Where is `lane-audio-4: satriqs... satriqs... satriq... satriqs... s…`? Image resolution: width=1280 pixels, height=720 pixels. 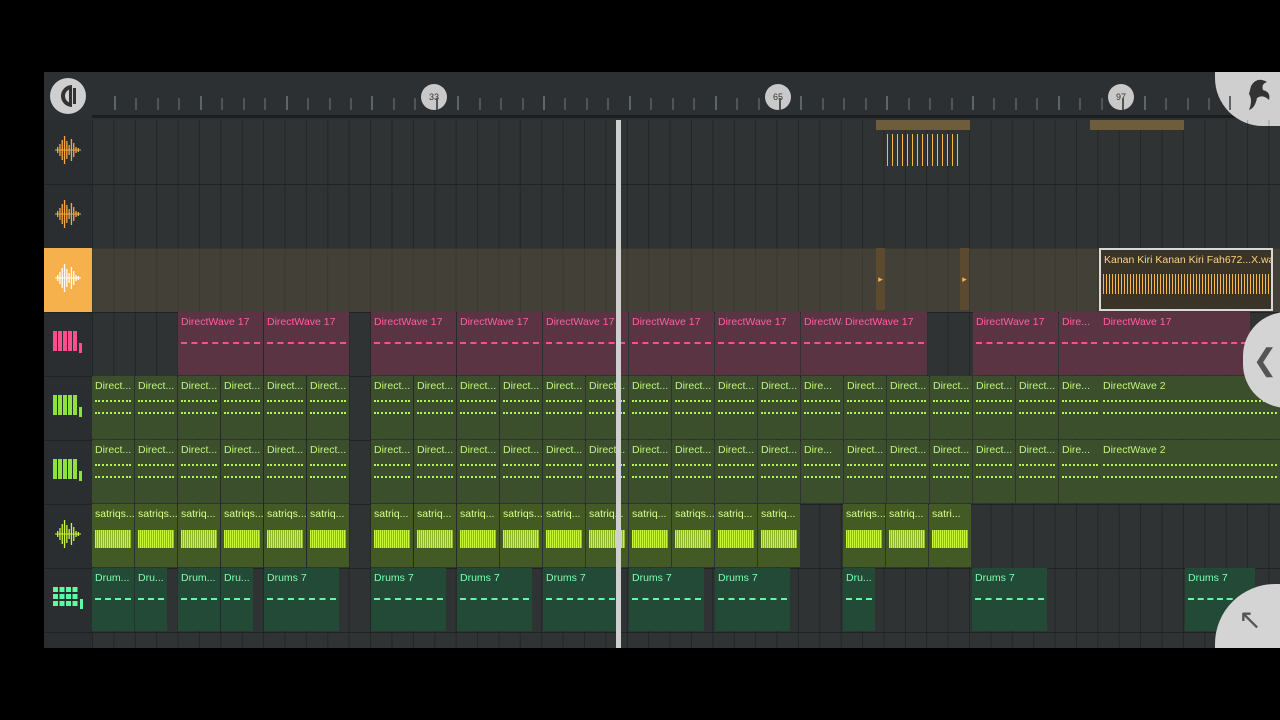
lane-audio-4: satriqs... satriqs... satriq... satriqs... s… is located at coordinates (686, 536).